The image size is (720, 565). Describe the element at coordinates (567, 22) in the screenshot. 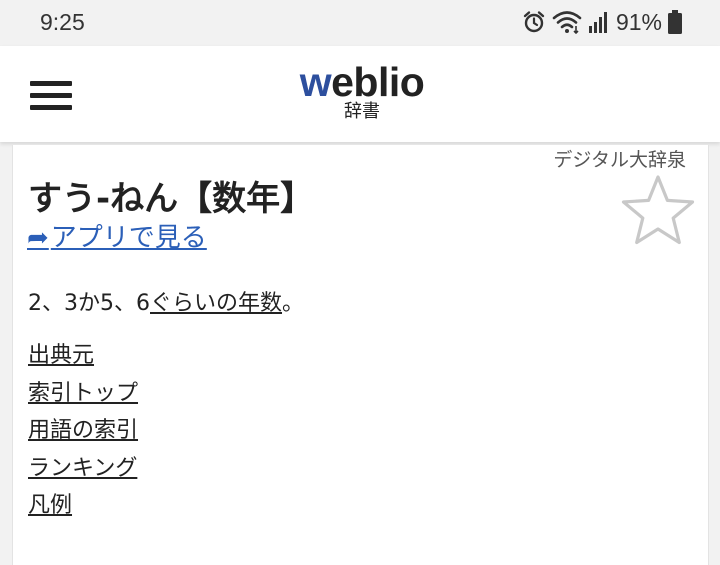

I see `wifi-icon` at that location.